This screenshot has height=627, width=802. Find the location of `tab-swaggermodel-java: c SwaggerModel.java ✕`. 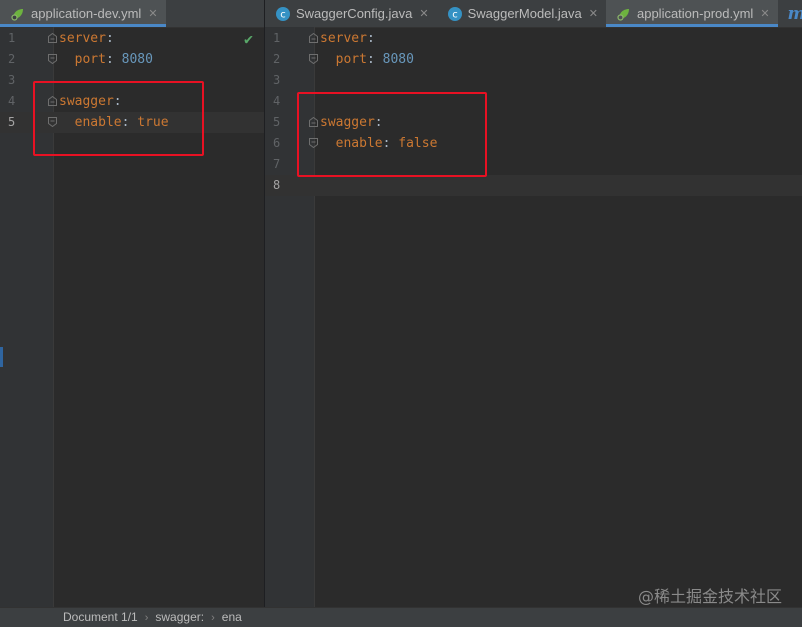

tab-swaggermodel-java: c SwaggerModel.java ✕ is located at coordinates (521, 13).